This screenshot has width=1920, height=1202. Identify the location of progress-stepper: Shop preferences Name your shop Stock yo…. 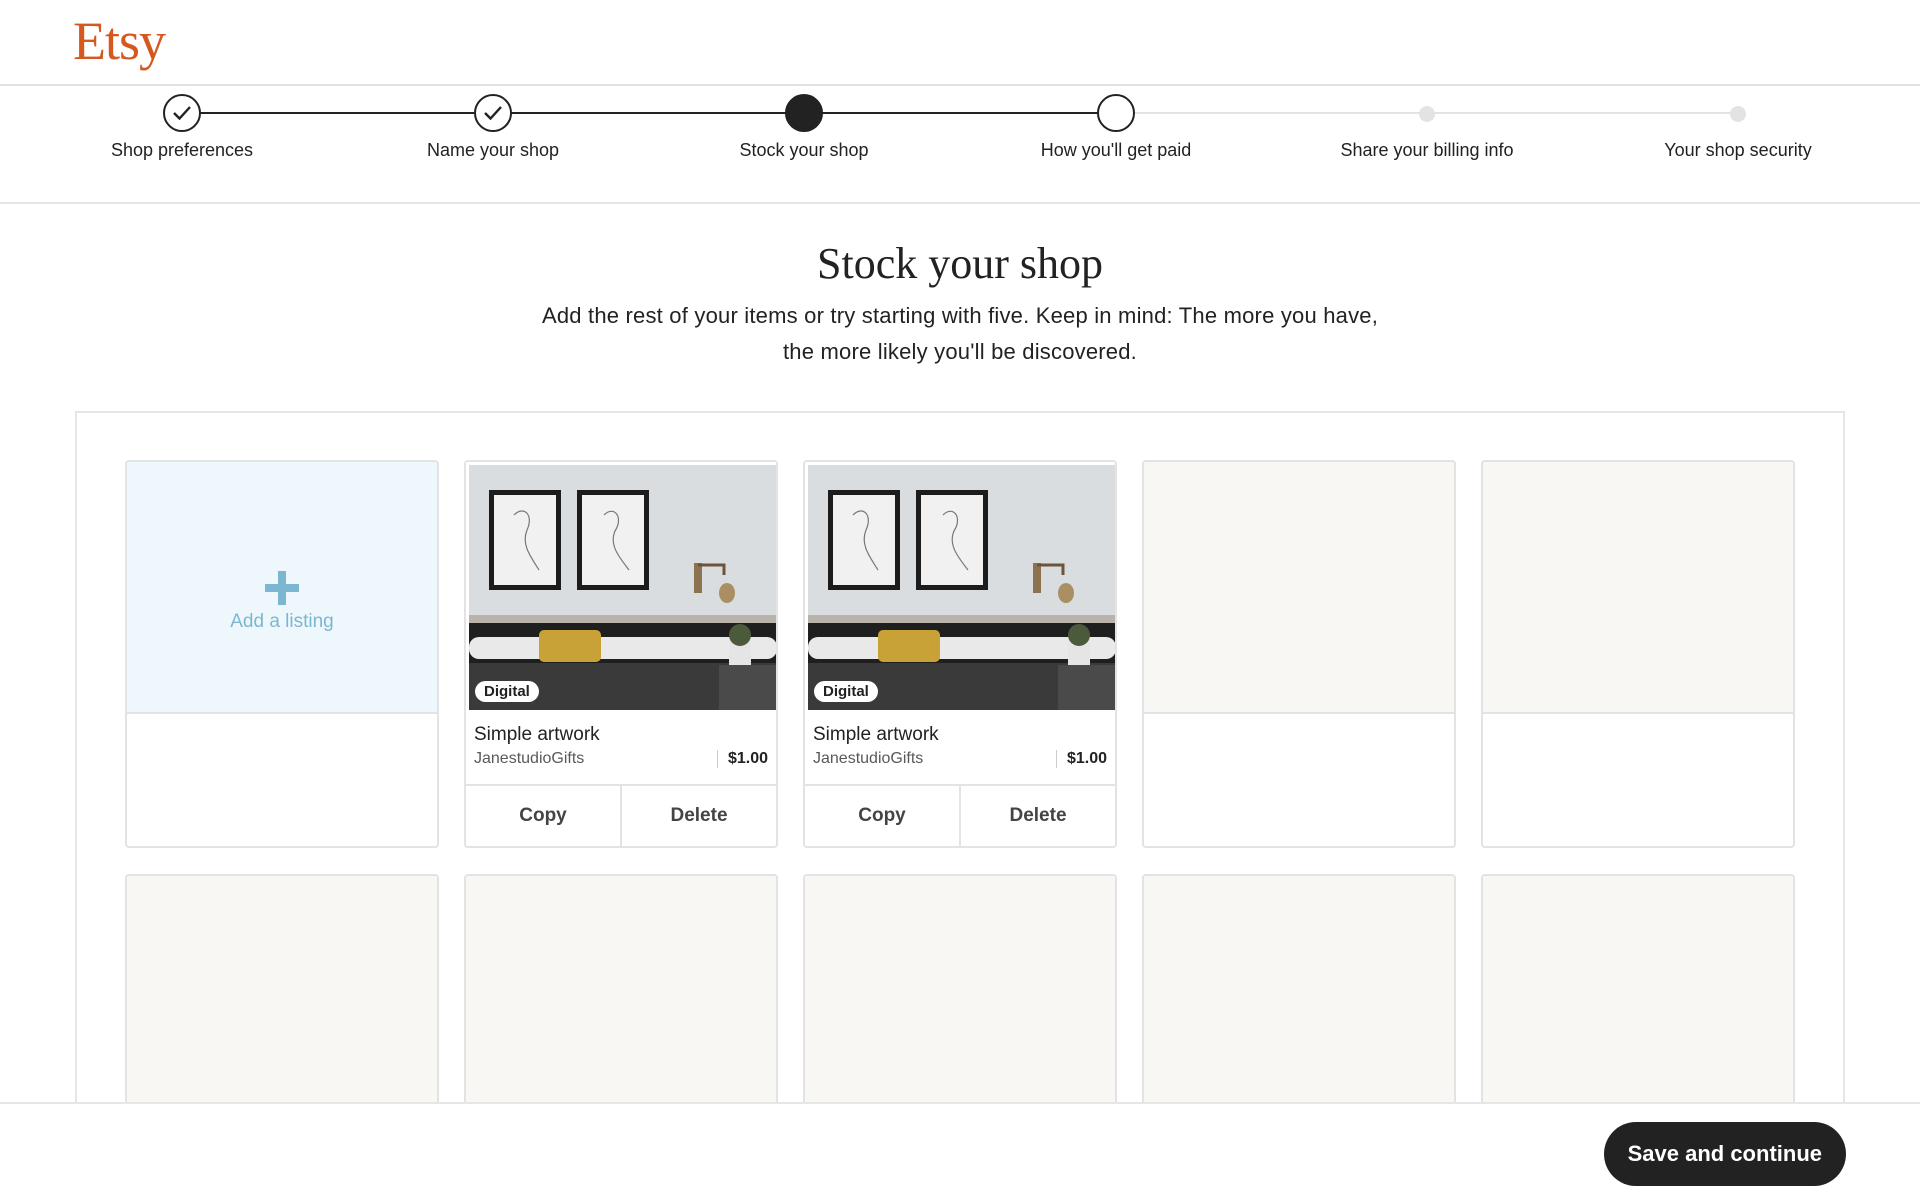
(960, 144).